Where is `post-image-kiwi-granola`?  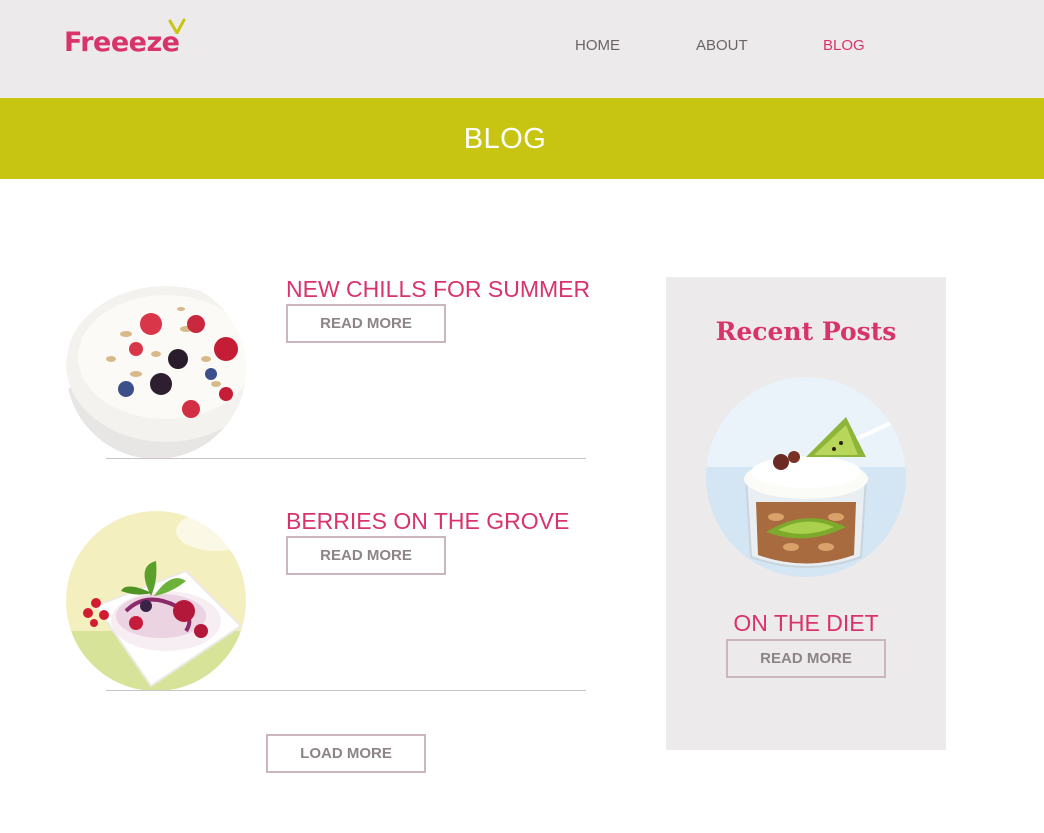 post-image-kiwi-granola is located at coordinates (806, 477).